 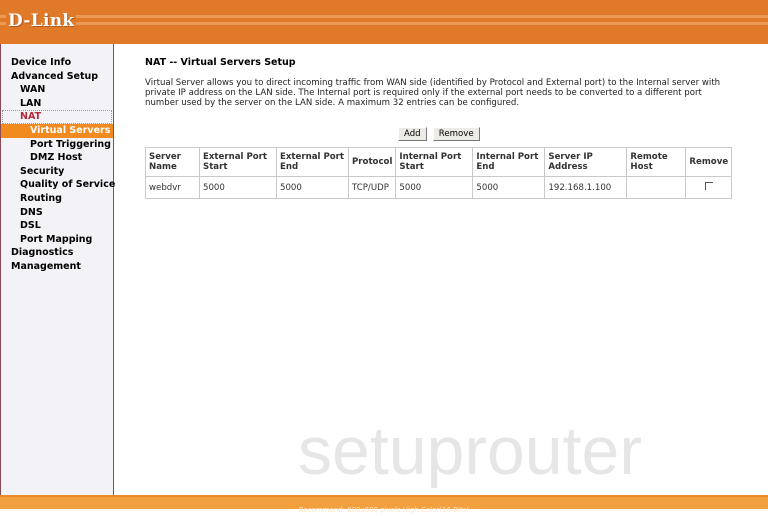 What do you see at coordinates (509, 187) in the screenshot?
I see `cell-internal-port-end: 5000` at bounding box center [509, 187].